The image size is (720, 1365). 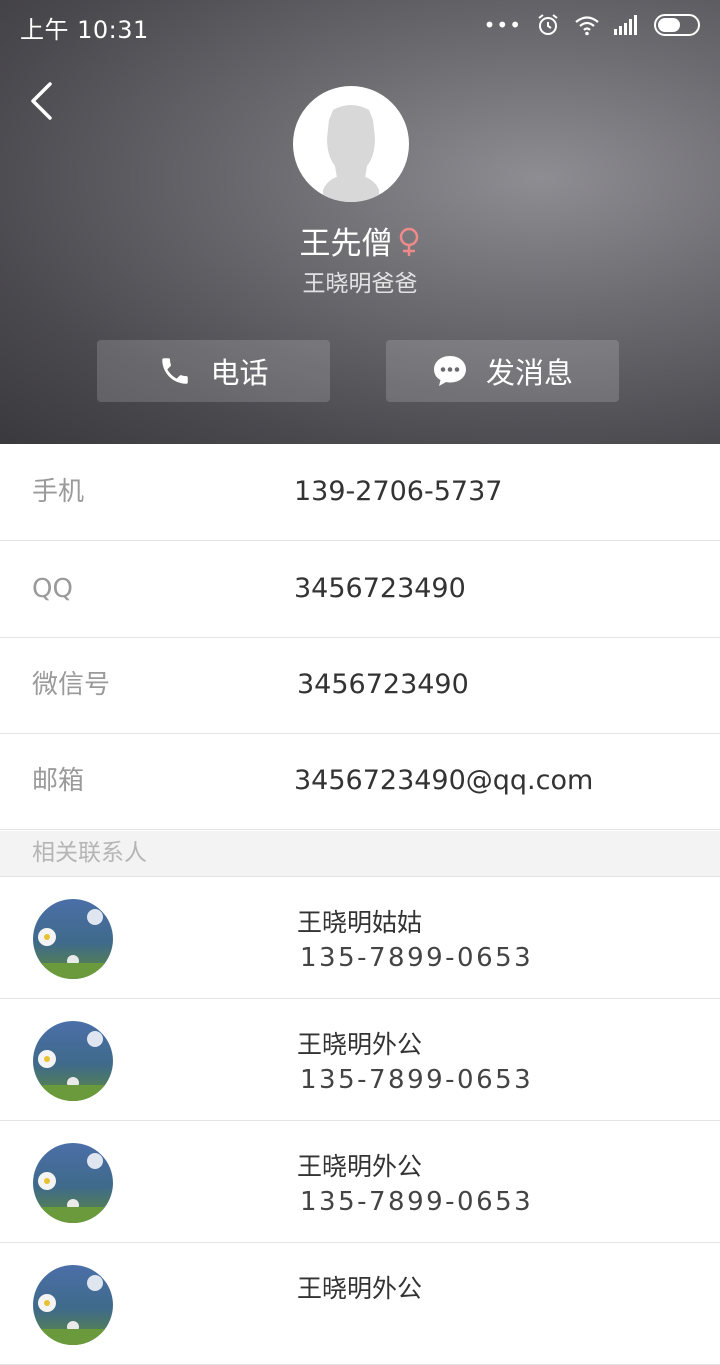 What do you see at coordinates (398, 491) in the screenshot?
I see `info-value: 139-2706-5737` at bounding box center [398, 491].